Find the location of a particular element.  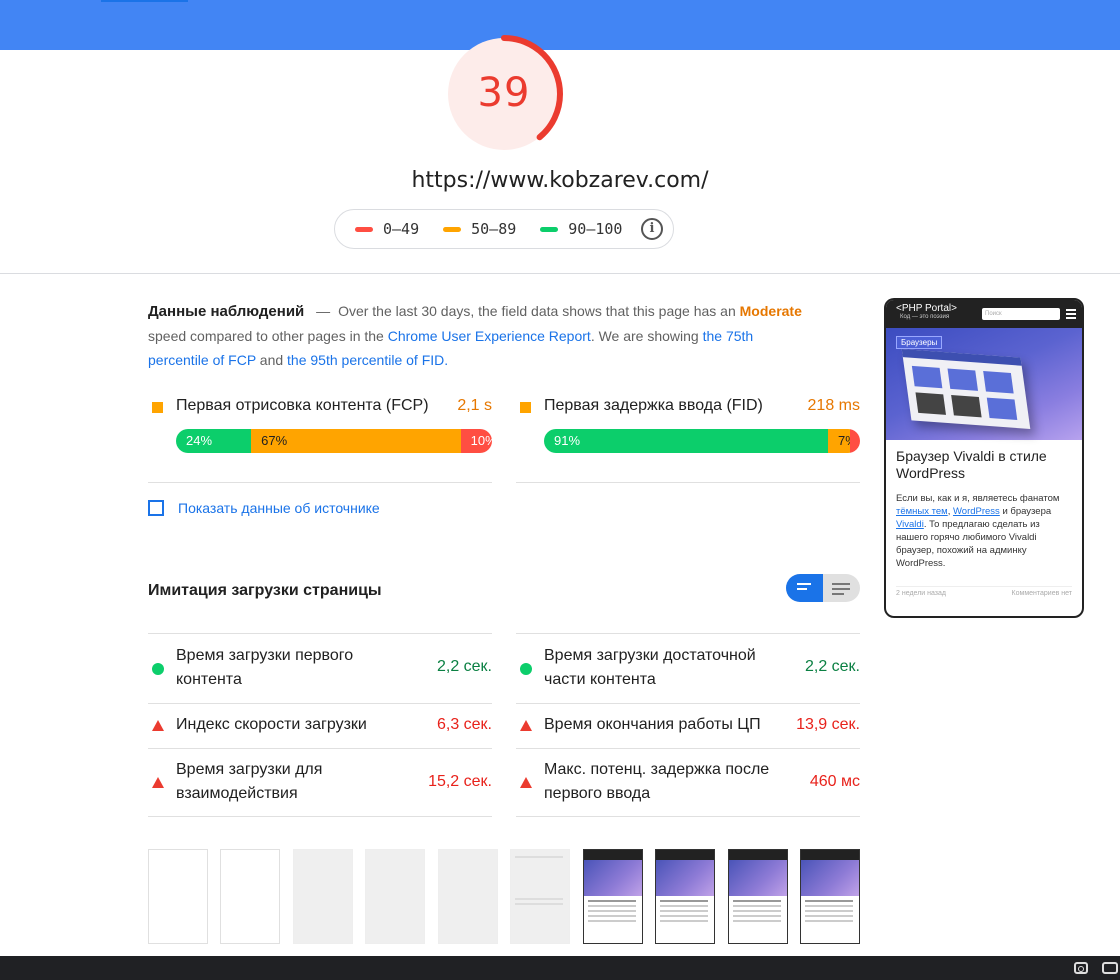

filmstrip-frame-partial is located at coordinates (540, 896).